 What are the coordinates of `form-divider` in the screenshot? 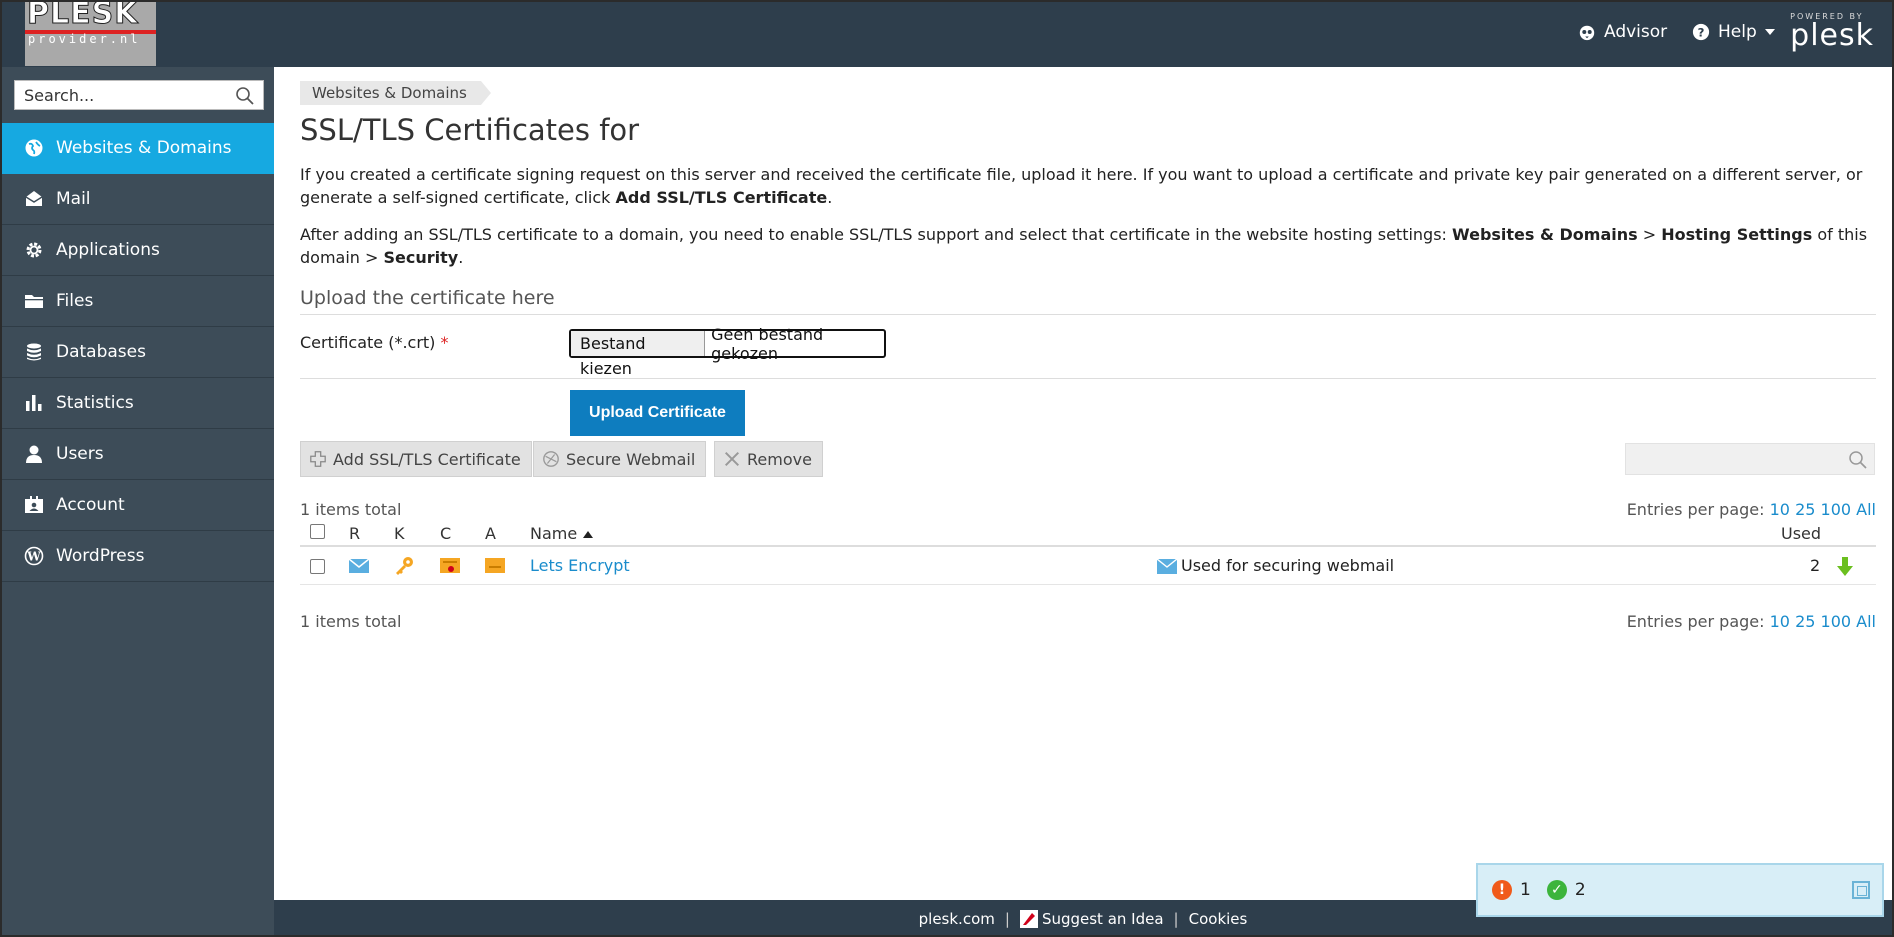 It's located at (1088, 378).